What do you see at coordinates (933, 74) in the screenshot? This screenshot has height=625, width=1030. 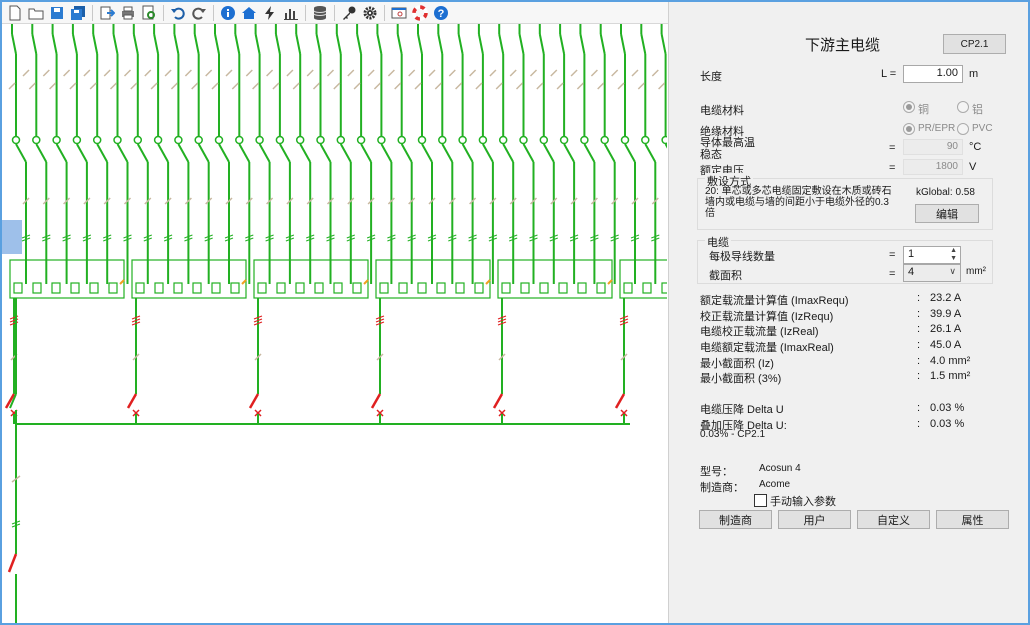 I see `length-input: 1.00` at bounding box center [933, 74].